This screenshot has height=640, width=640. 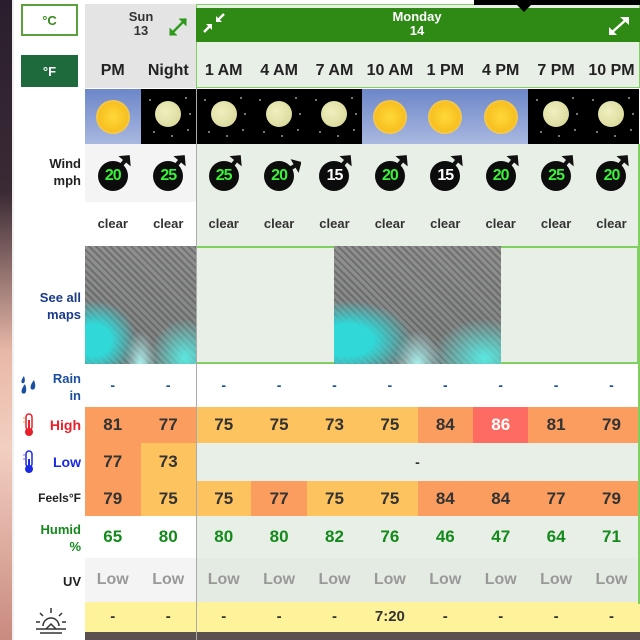 What do you see at coordinates (389, 71) in the screenshot?
I see `time-column-header: 10 AM` at bounding box center [389, 71].